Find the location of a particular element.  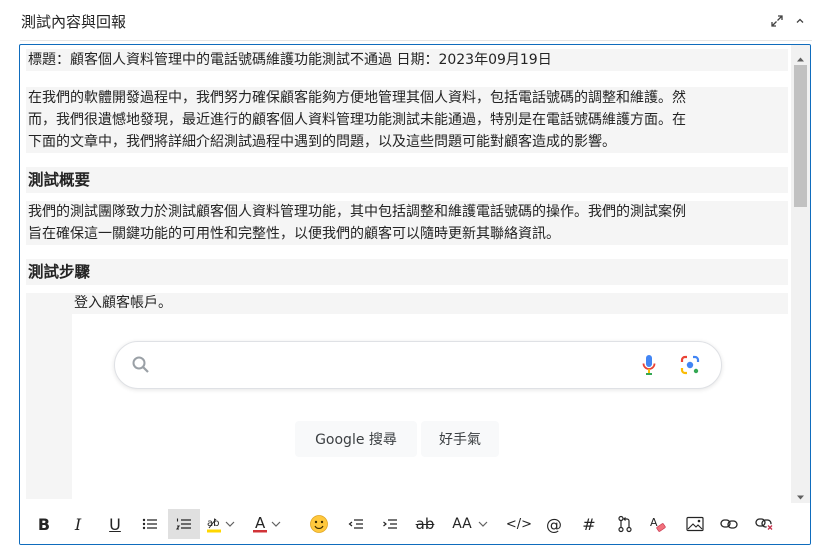

font-size-label: AA is located at coordinates (462, 524).